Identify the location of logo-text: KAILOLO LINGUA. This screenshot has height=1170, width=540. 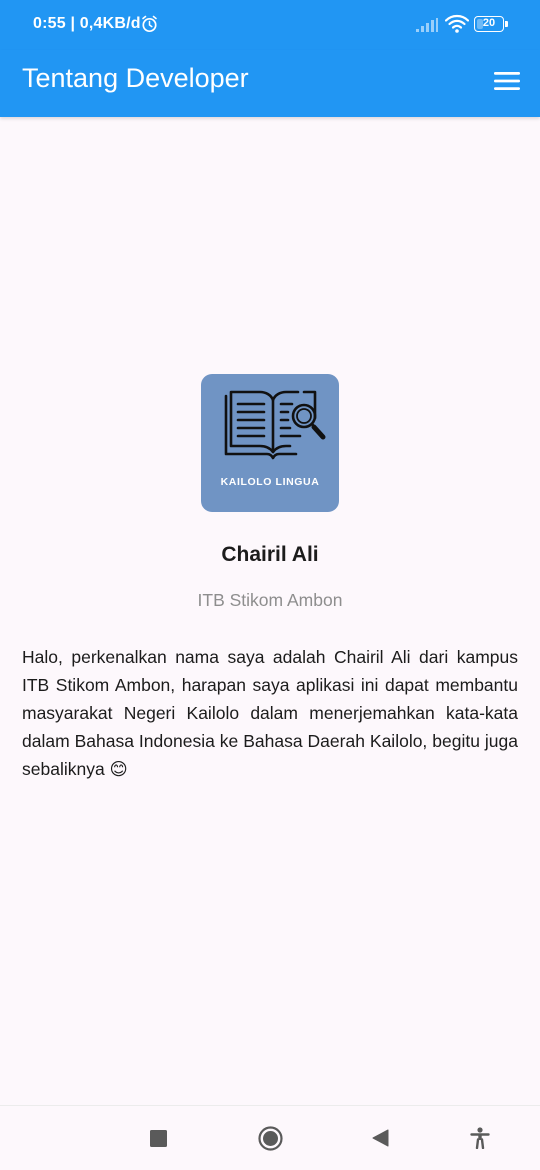
(270, 482).